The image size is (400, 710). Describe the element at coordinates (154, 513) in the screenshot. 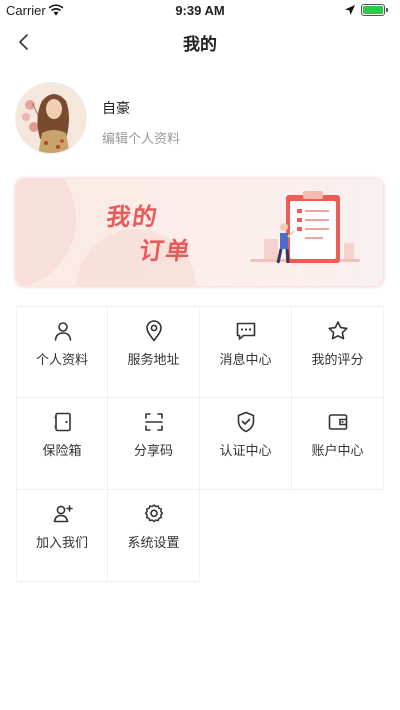

I see `gear-icon` at that location.